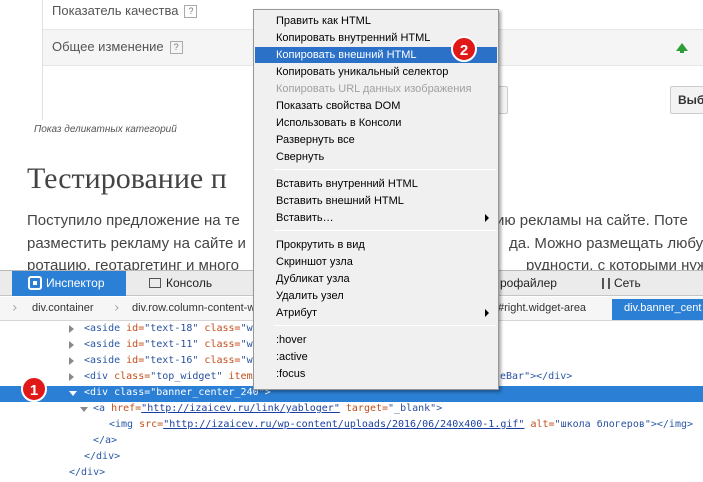 Image resolution: width=703 pixels, height=482 pixels. Describe the element at coordinates (464, 49) in the screenshot. I see `step-badge-2: 2` at that location.